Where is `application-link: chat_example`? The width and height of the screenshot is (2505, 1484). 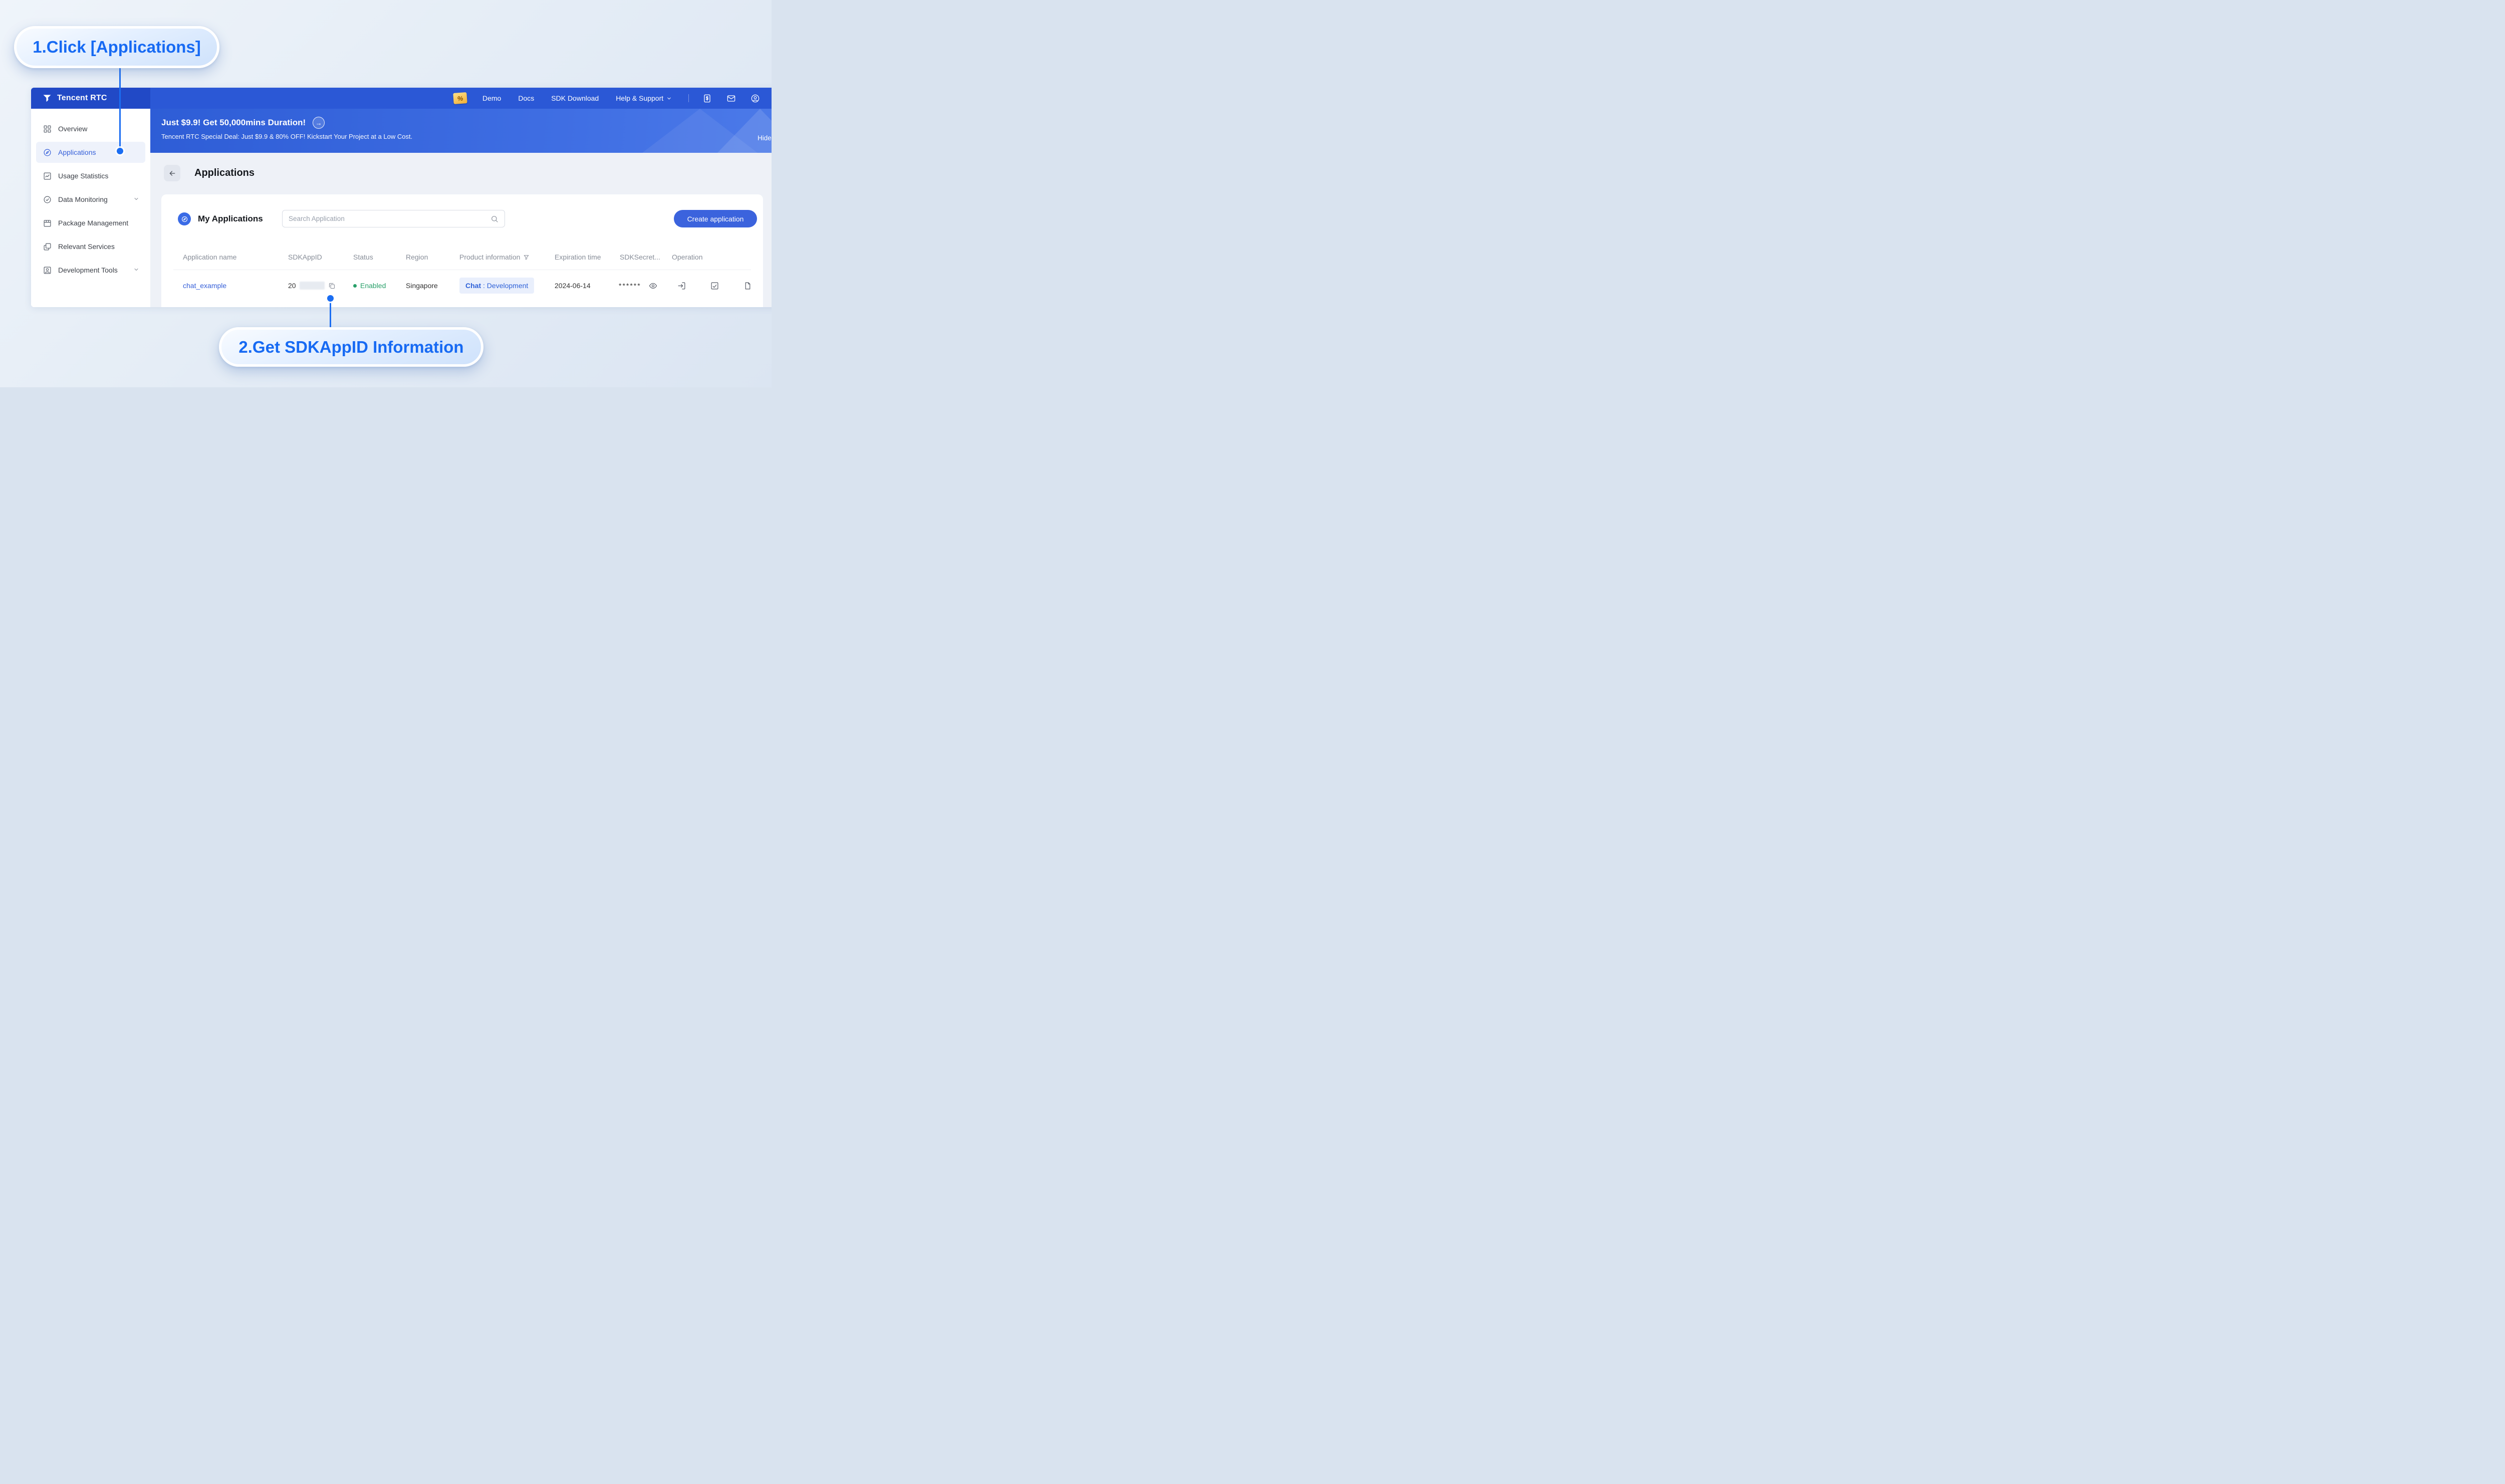
application-link: chat_example is located at coordinates (204, 286).